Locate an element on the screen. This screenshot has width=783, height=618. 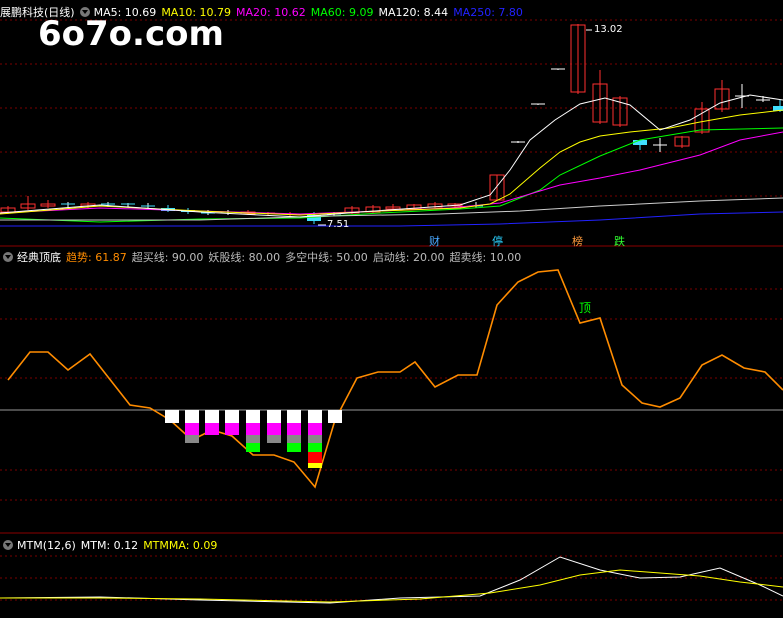
ma20-label: MA20: 10.62 is located at coordinates (271, 12).